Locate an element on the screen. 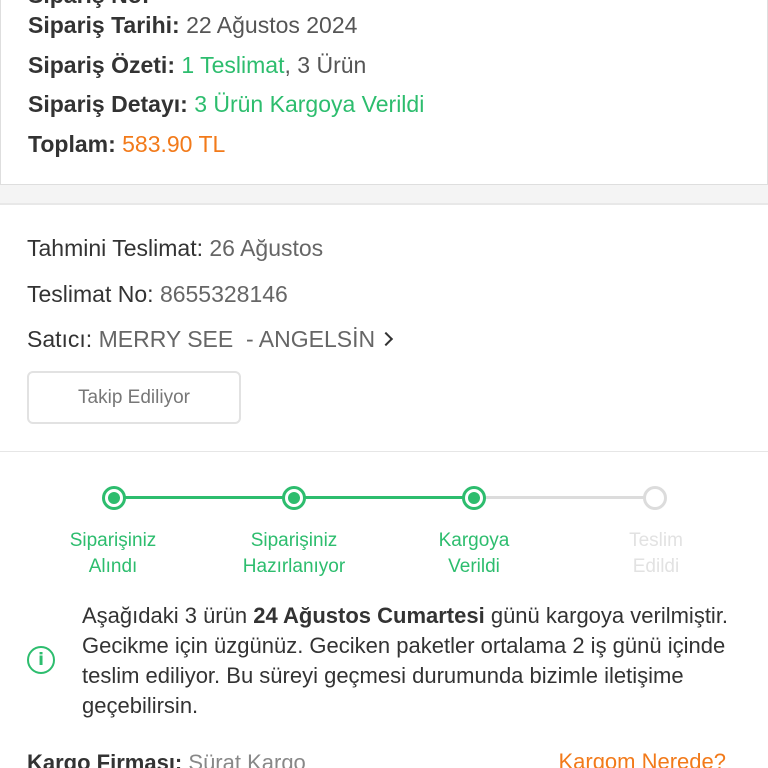  delivery-number-value: 8655328146 is located at coordinates (223, 294).